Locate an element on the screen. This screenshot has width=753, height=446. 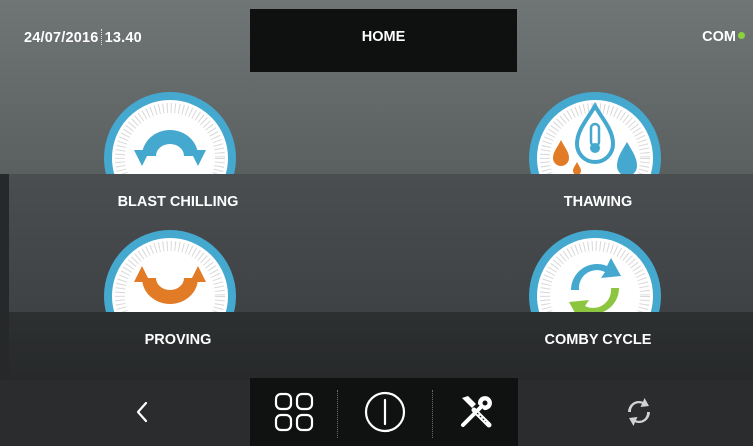
com-status: COM is located at coordinates (723, 37).